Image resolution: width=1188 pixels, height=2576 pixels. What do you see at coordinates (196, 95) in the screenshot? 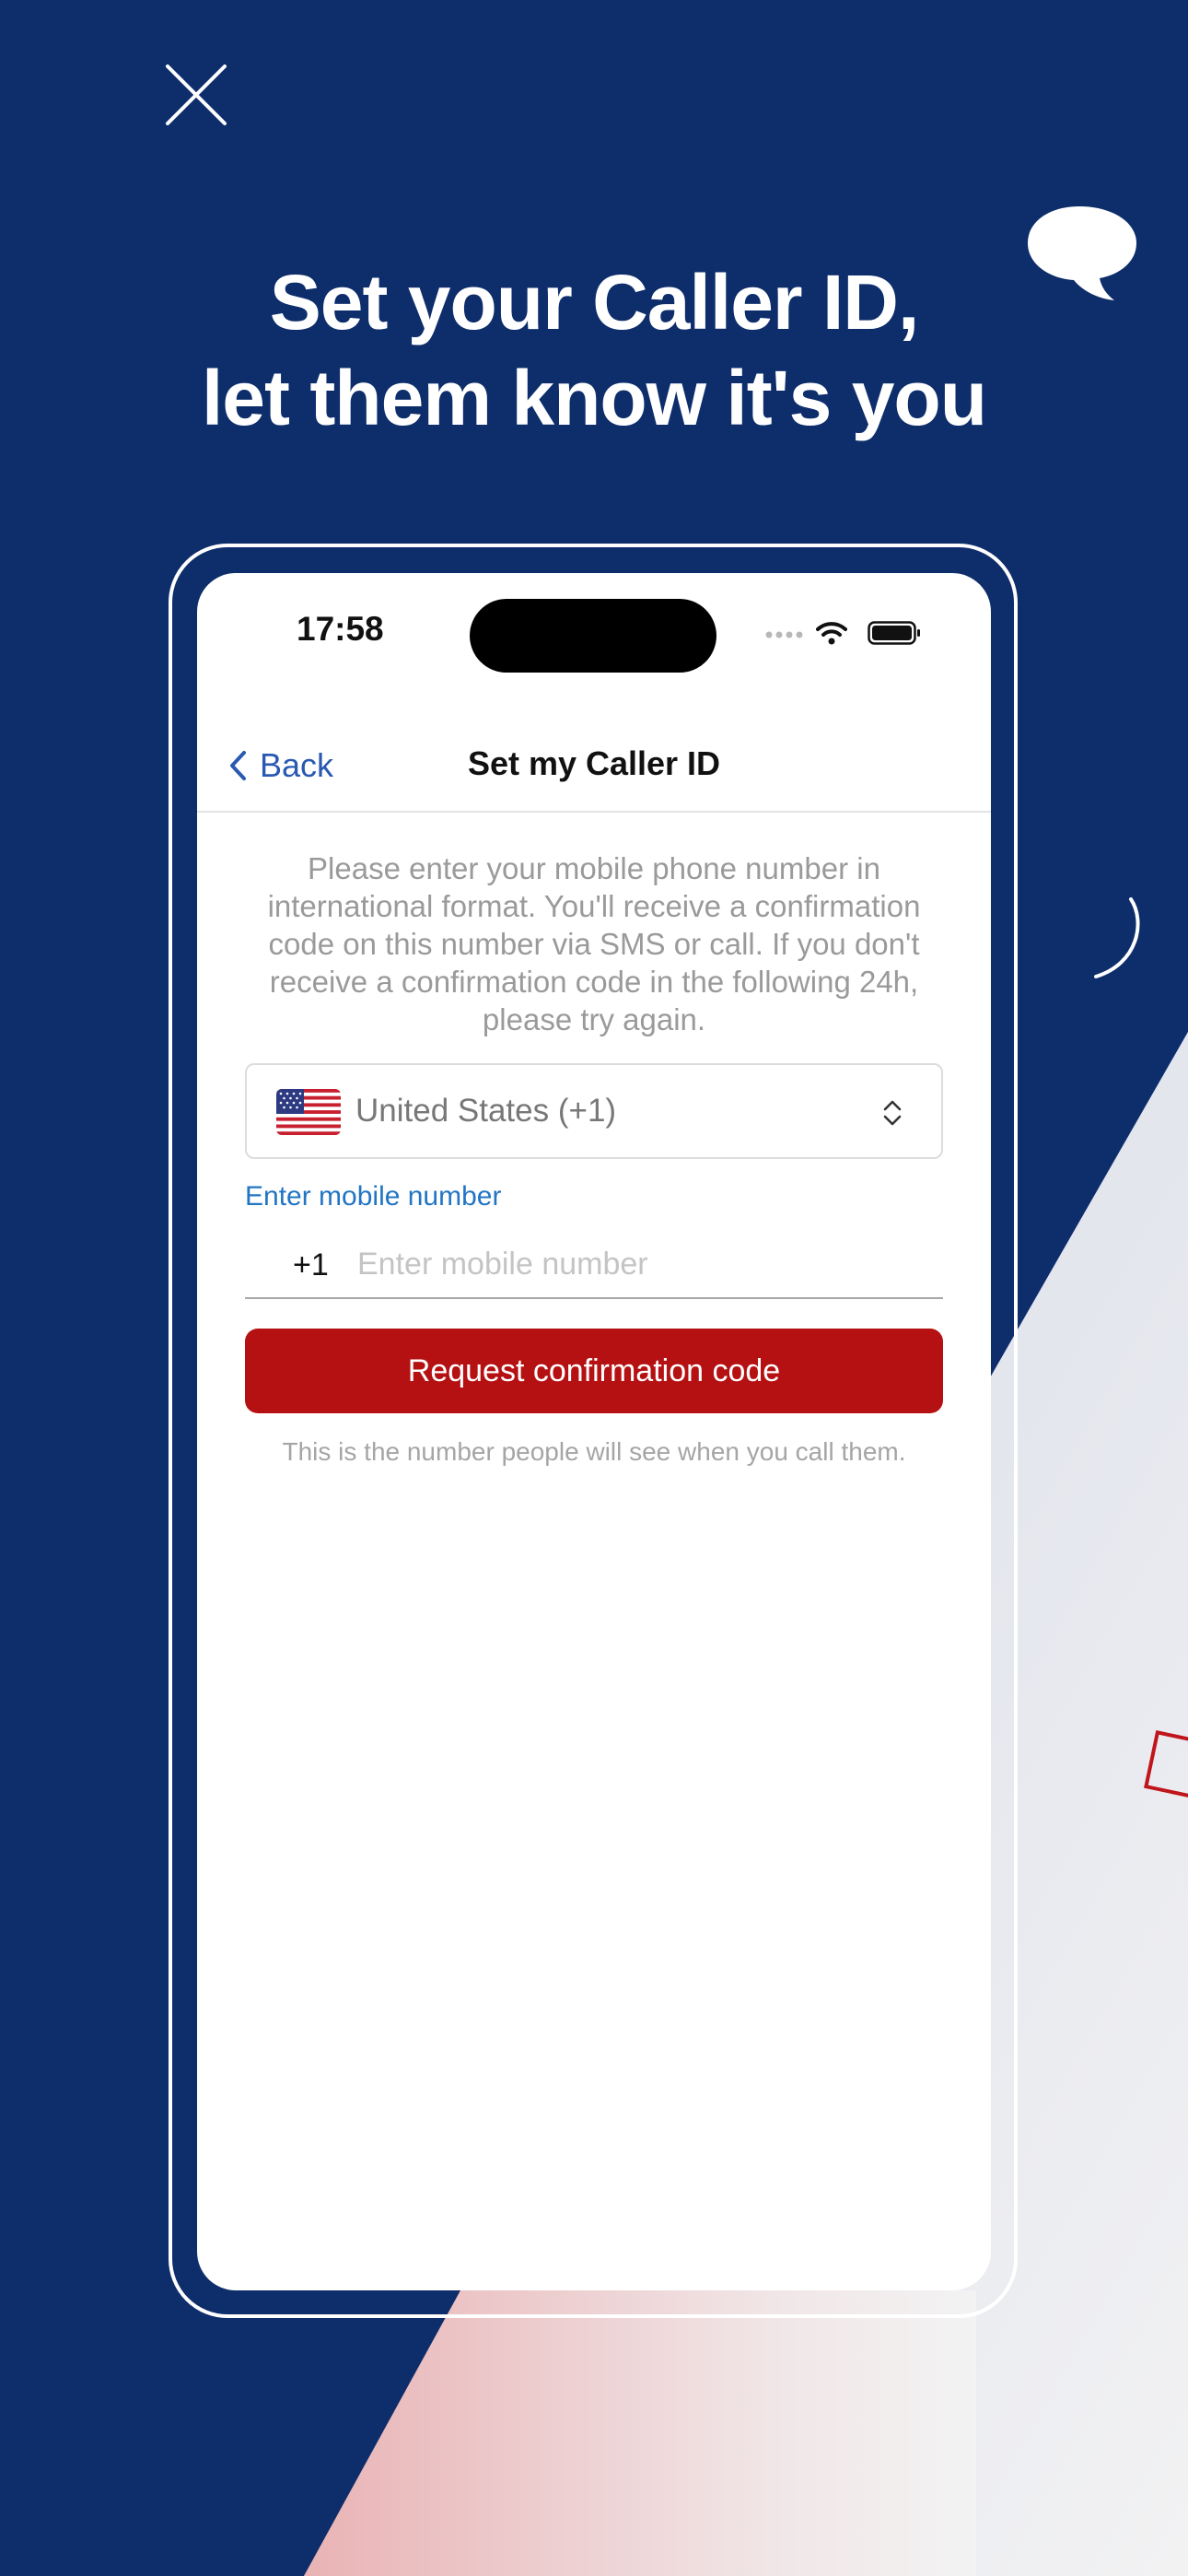
I see `close-icon` at bounding box center [196, 95].